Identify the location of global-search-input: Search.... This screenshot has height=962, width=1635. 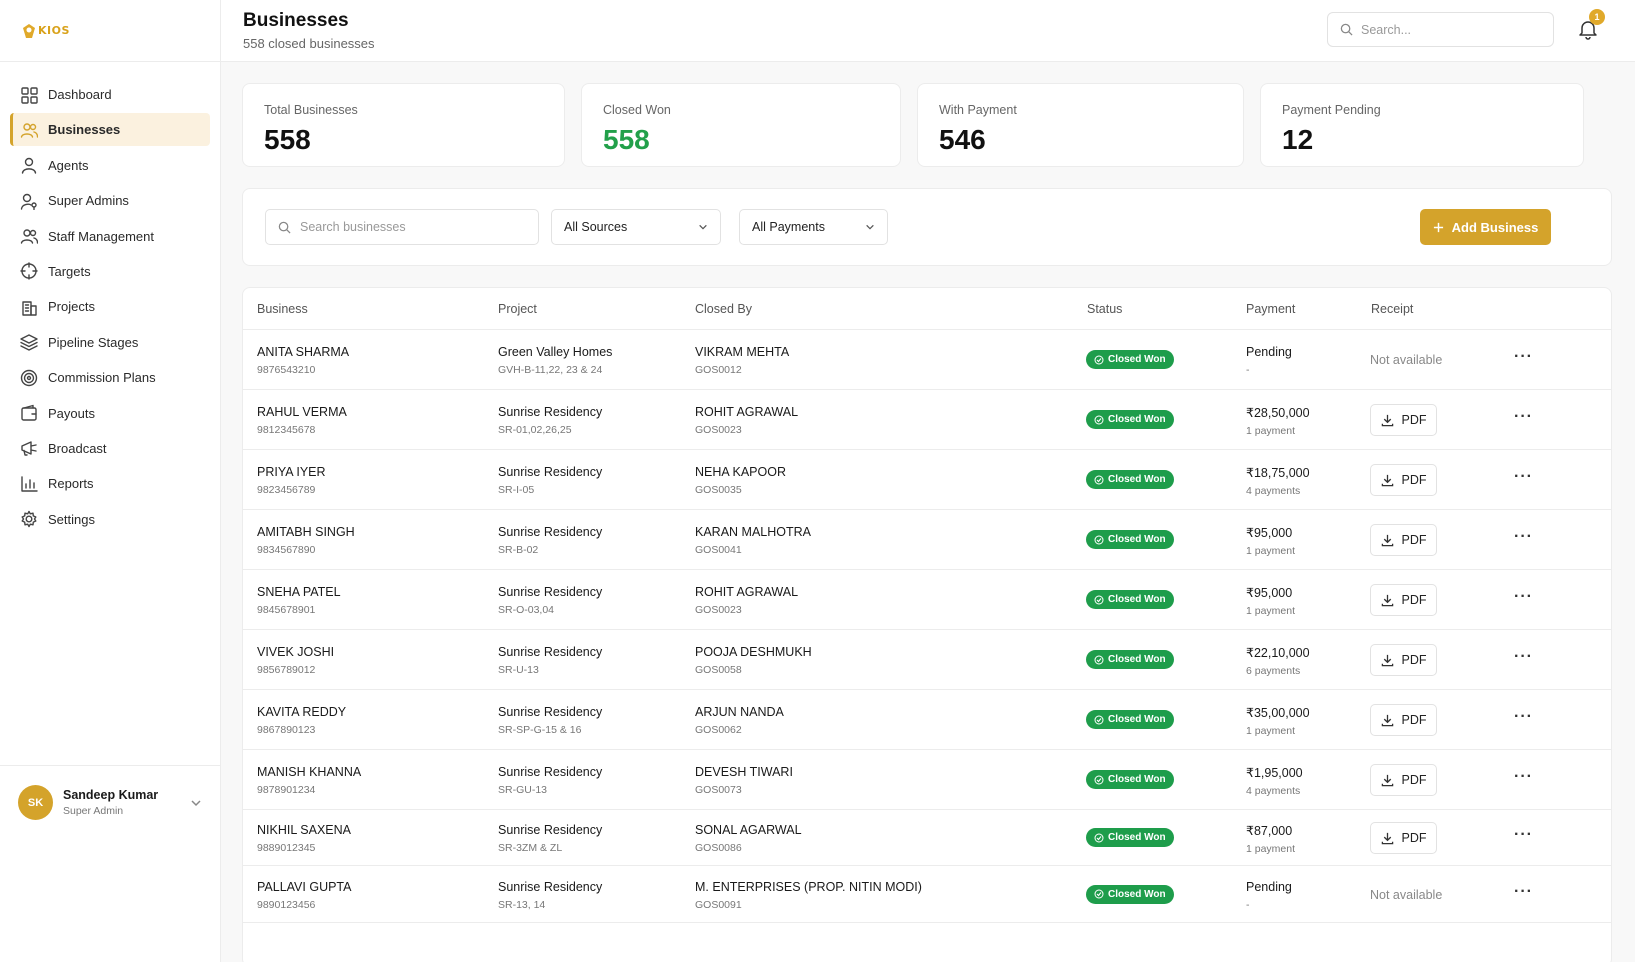
(1440, 29).